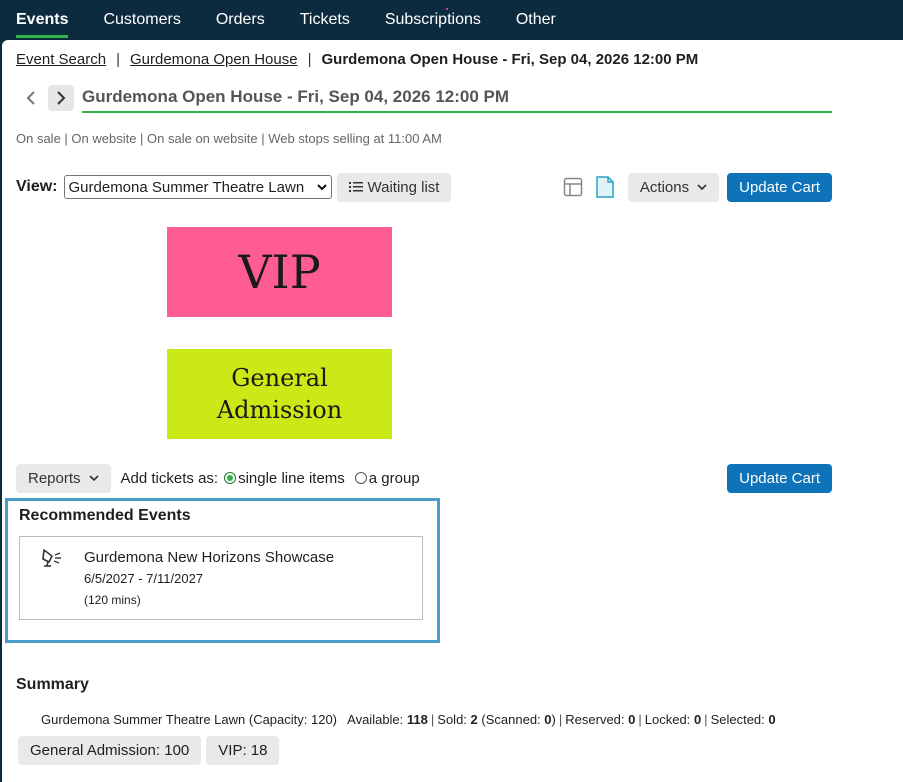 Image resolution: width=903 pixels, height=782 pixels. What do you see at coordinates (37, 186) in the screenshot?
I see `view-label: View:` at bounding box center [37, 186].